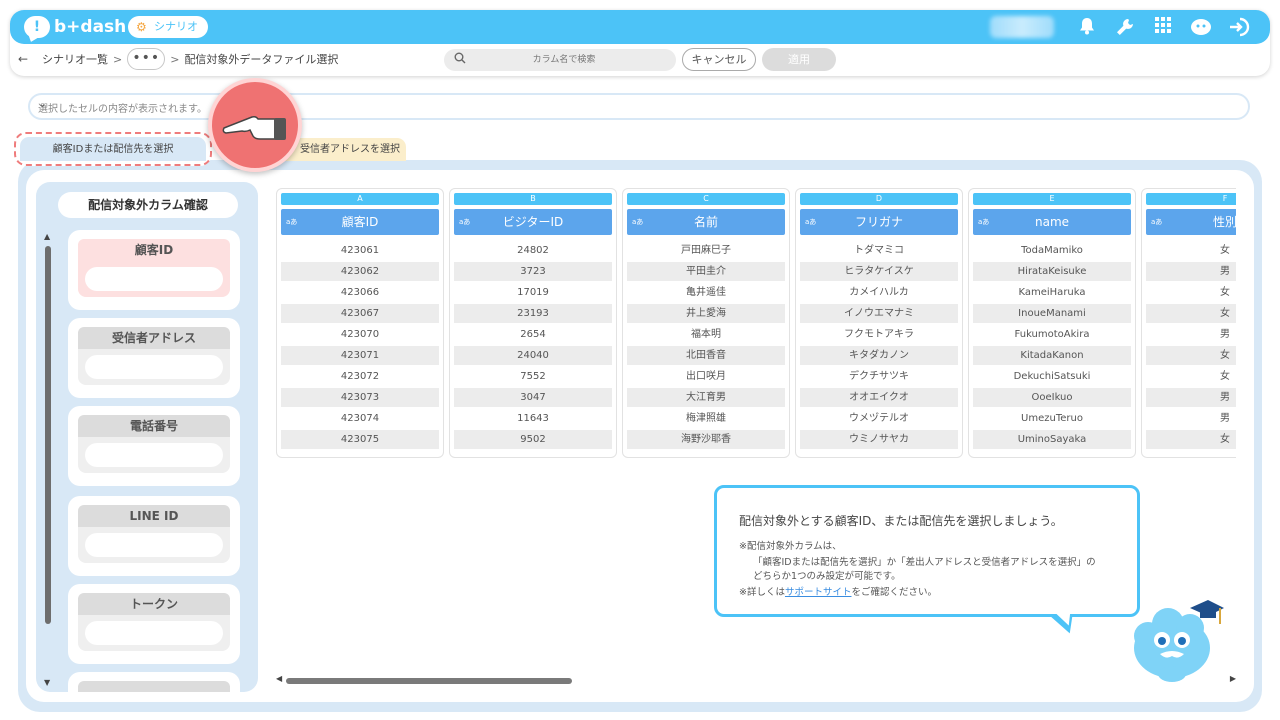  Describe the element at coordinates (879, 222) in the screenshot. I see `column-header: aあ フリガナ` at that location.